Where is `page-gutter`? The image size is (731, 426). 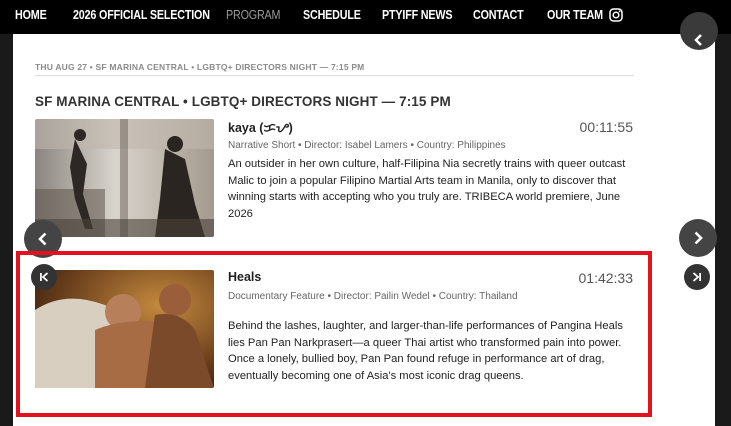 page-gutter is located at coordinates (723, 230).